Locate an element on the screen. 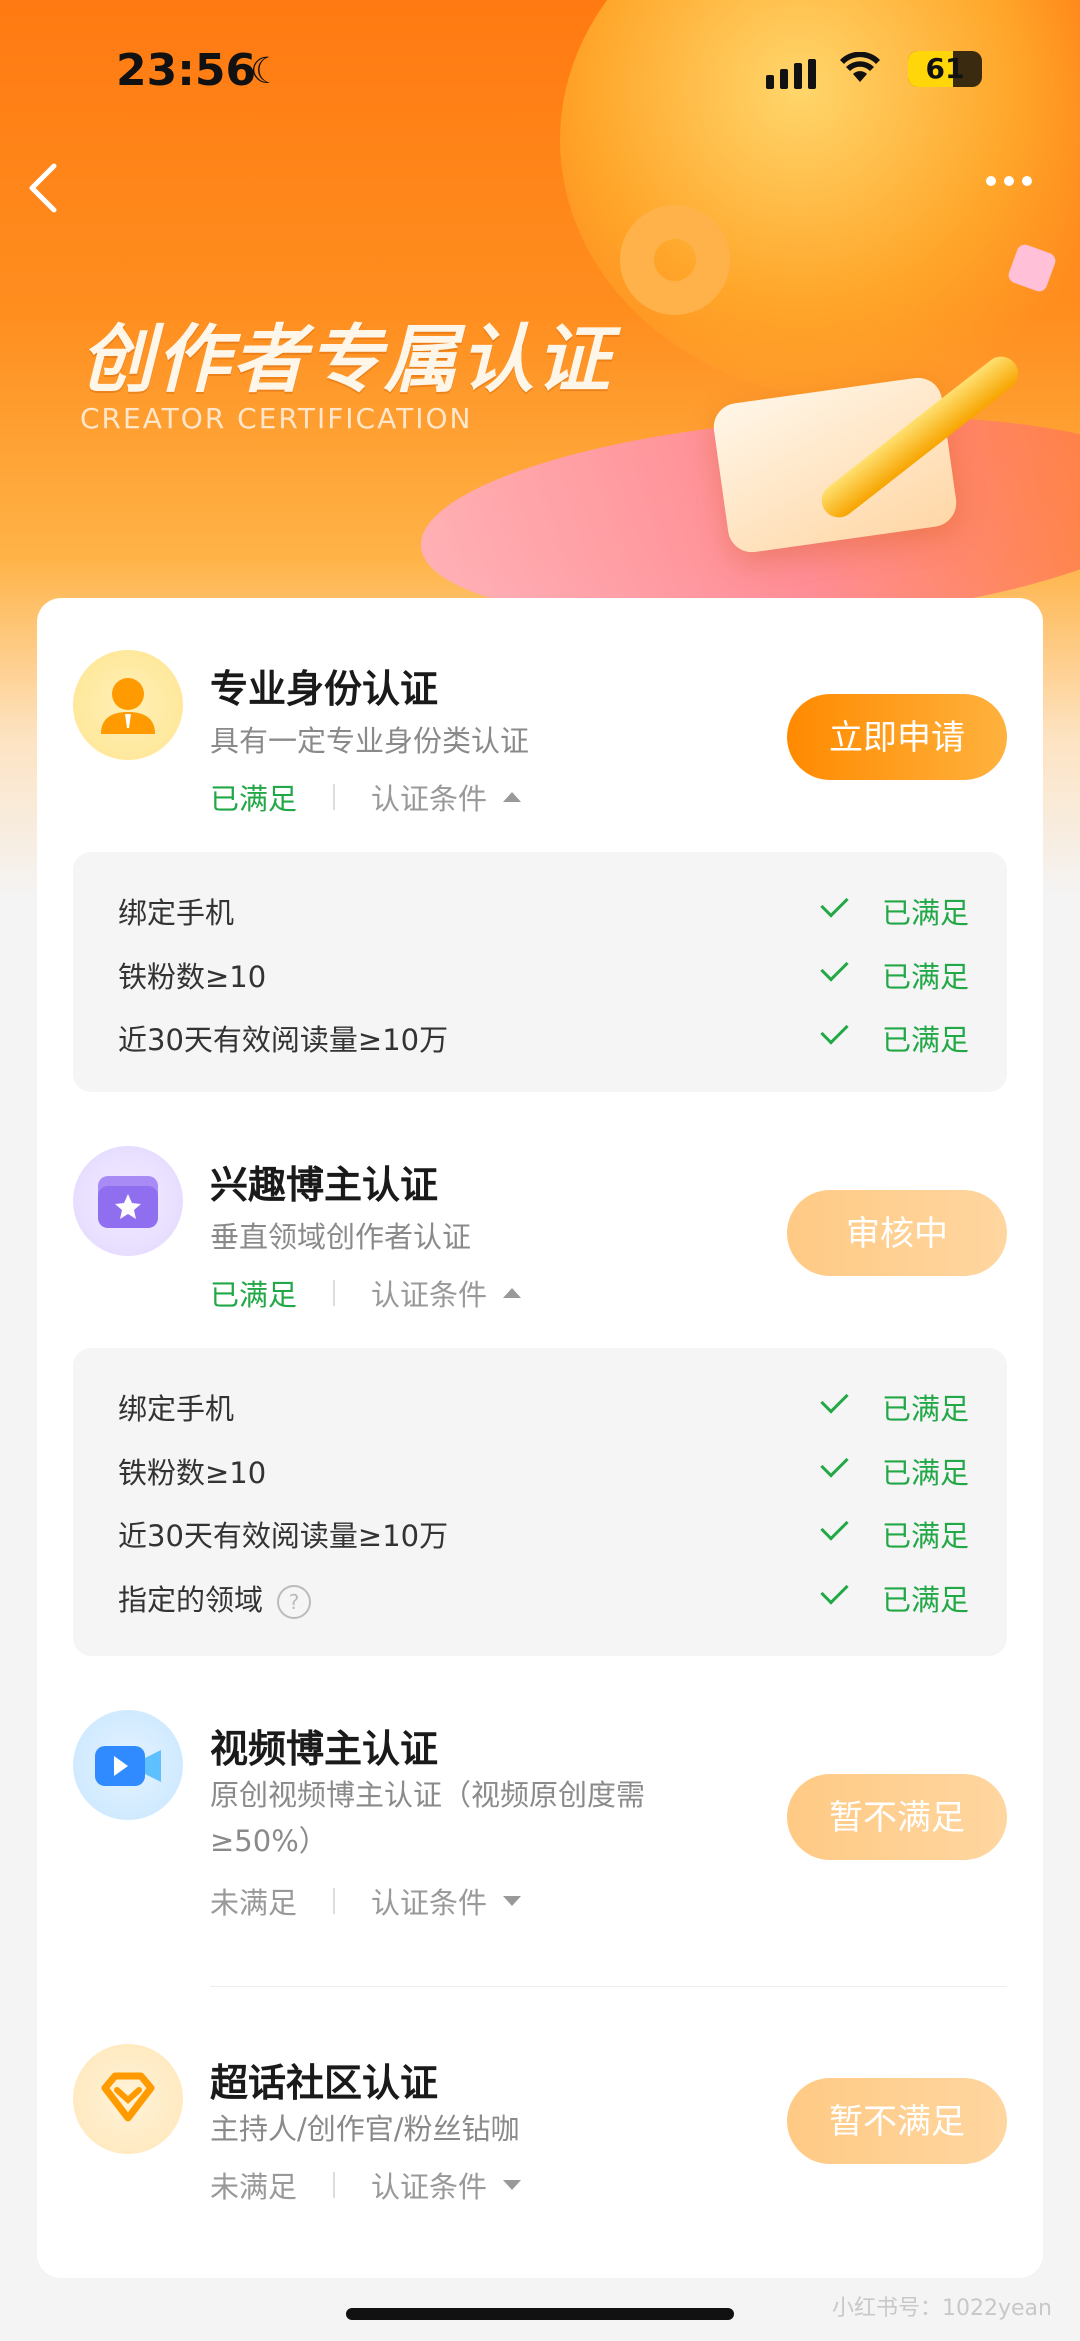 This screenshot has width=1080, height=2341. diamond-icon is located at coordinates (128, 2099).